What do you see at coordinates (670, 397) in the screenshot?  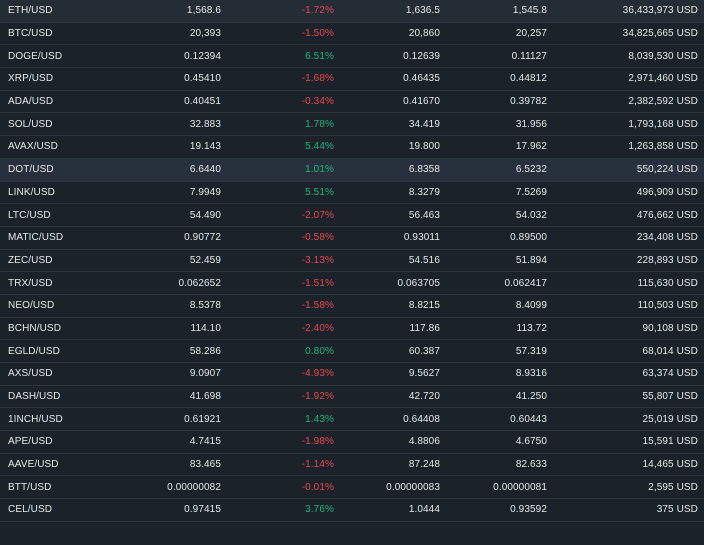 I see `volume-cell: 55,807 USD` at bounding box center [670, 397].